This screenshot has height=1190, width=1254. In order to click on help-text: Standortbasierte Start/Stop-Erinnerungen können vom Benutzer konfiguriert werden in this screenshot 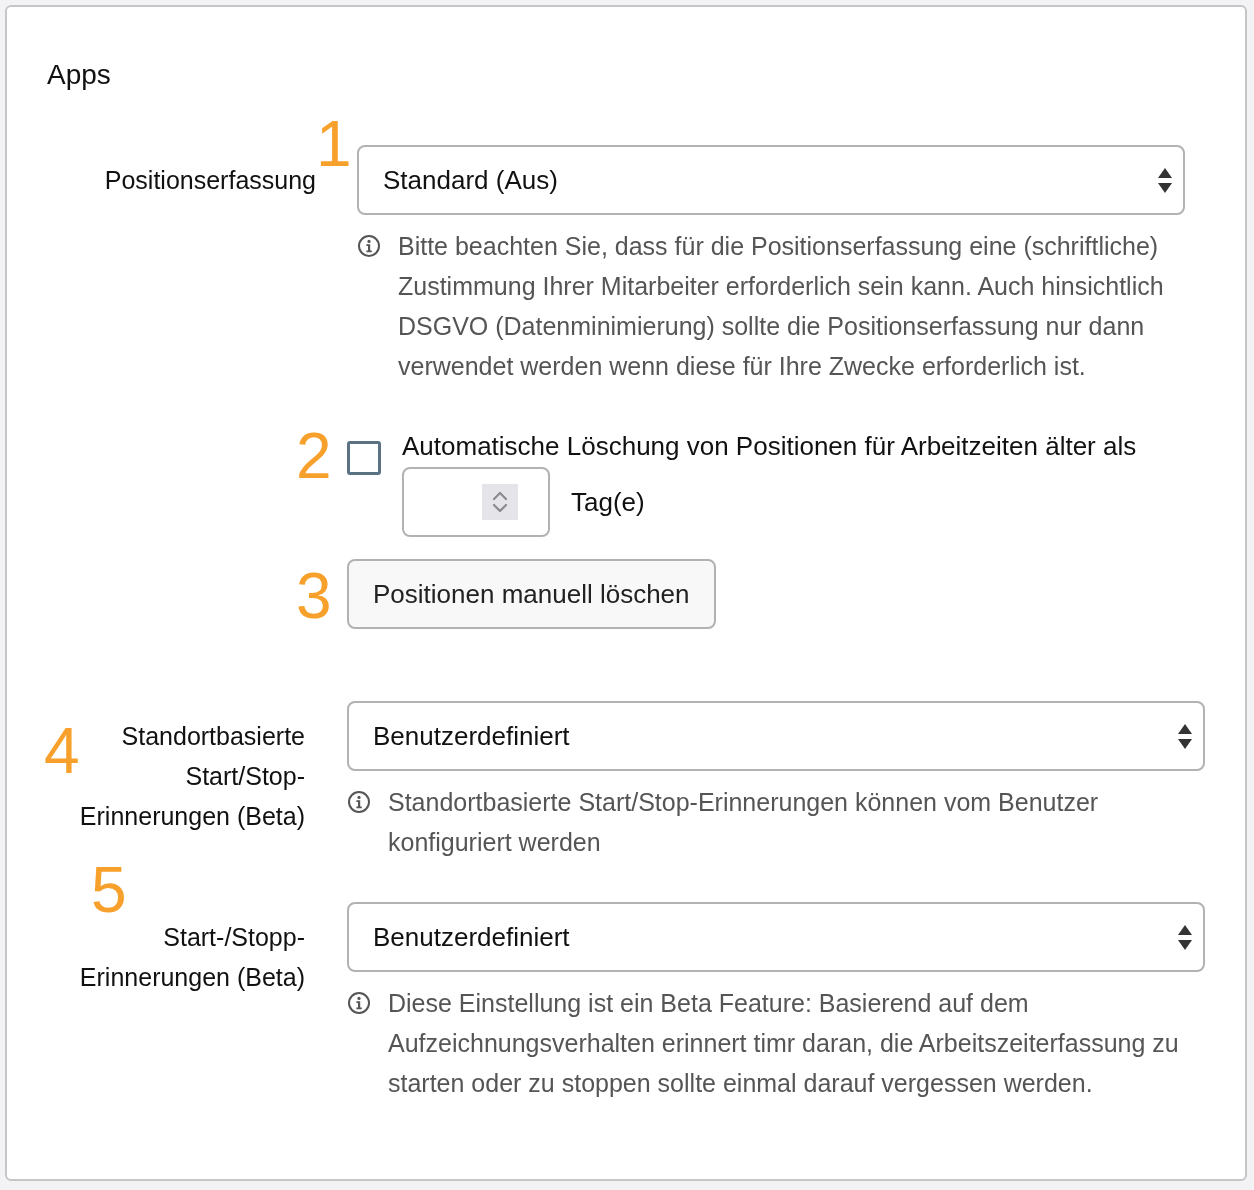, I will do `click(744, 822)`.